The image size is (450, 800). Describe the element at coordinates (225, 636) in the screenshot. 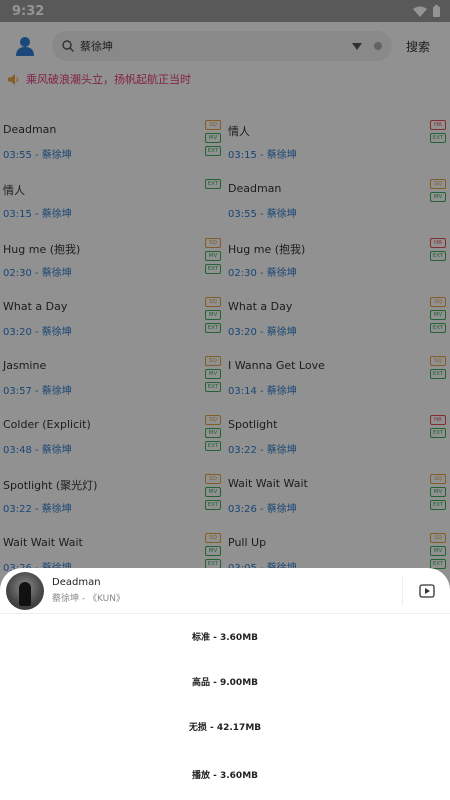

I see `option-standard: 标准 - 3.60MB` at that location.